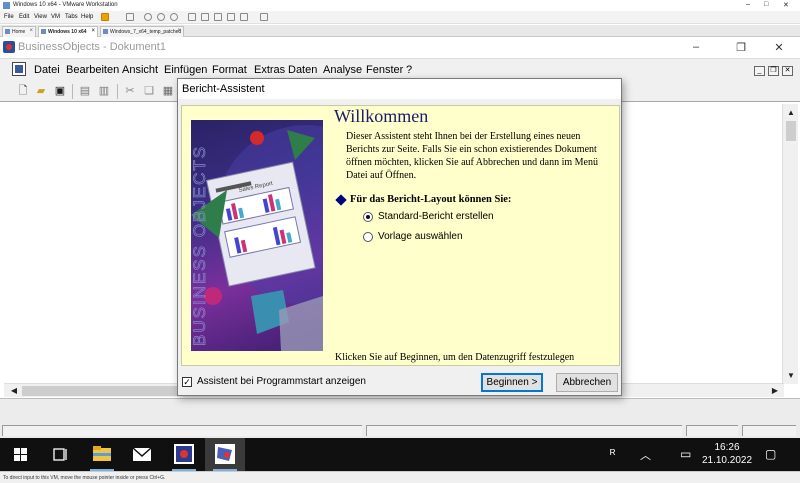 The width and height of the screenshot is (800, 483). Describe the element at coordinates (140, 70) in the screenshot. I see `menu-ansicht: Ansicht` at that location.